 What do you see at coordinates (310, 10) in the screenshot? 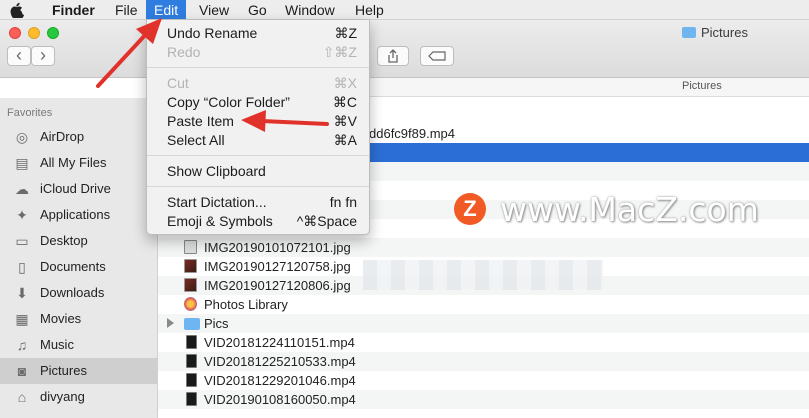
I see `menu-window: Window` at bounding box center [310, 10].